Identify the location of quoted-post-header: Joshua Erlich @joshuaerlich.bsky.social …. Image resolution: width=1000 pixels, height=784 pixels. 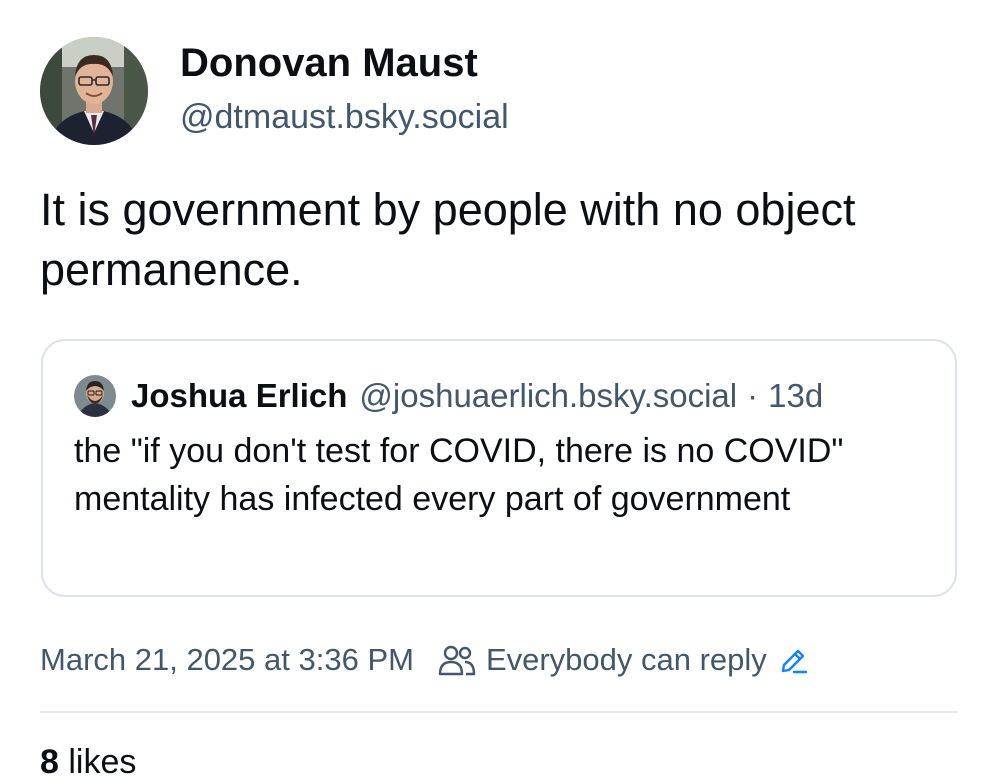
(448, 396).